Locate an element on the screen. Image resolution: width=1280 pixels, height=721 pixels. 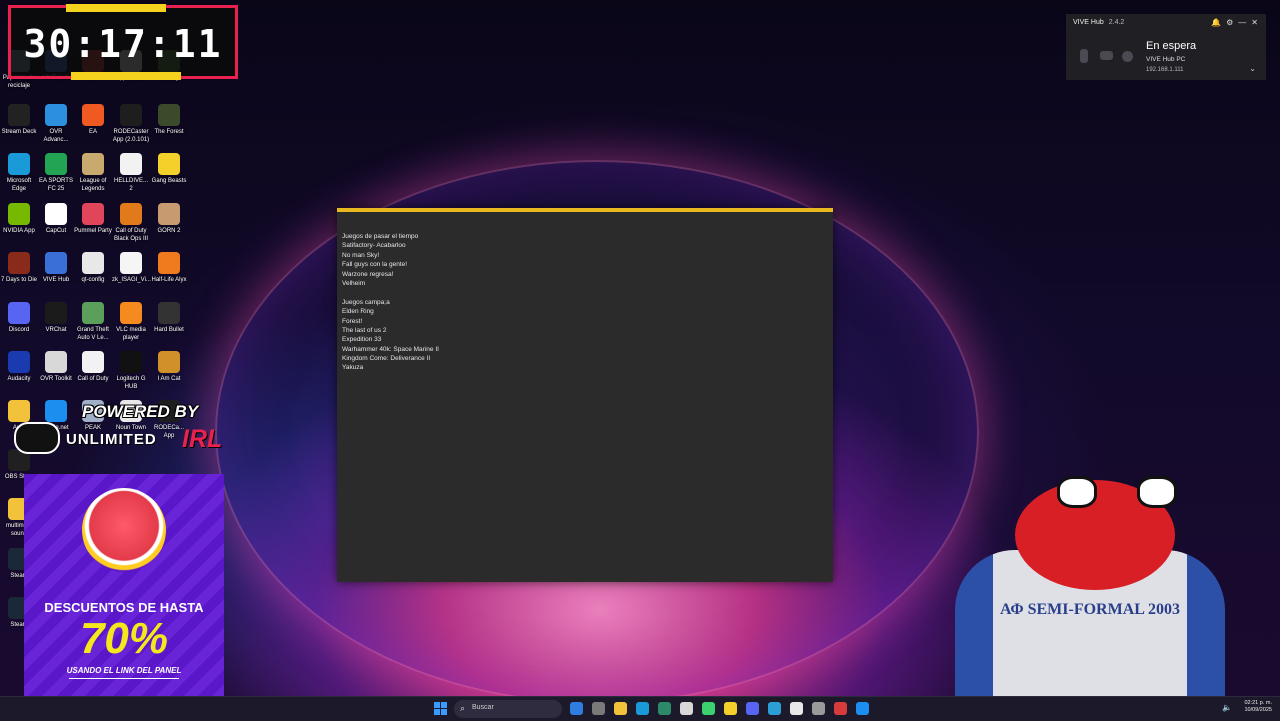
chevron-down-icon: ⌄ is located at coordinates (1252, 68).